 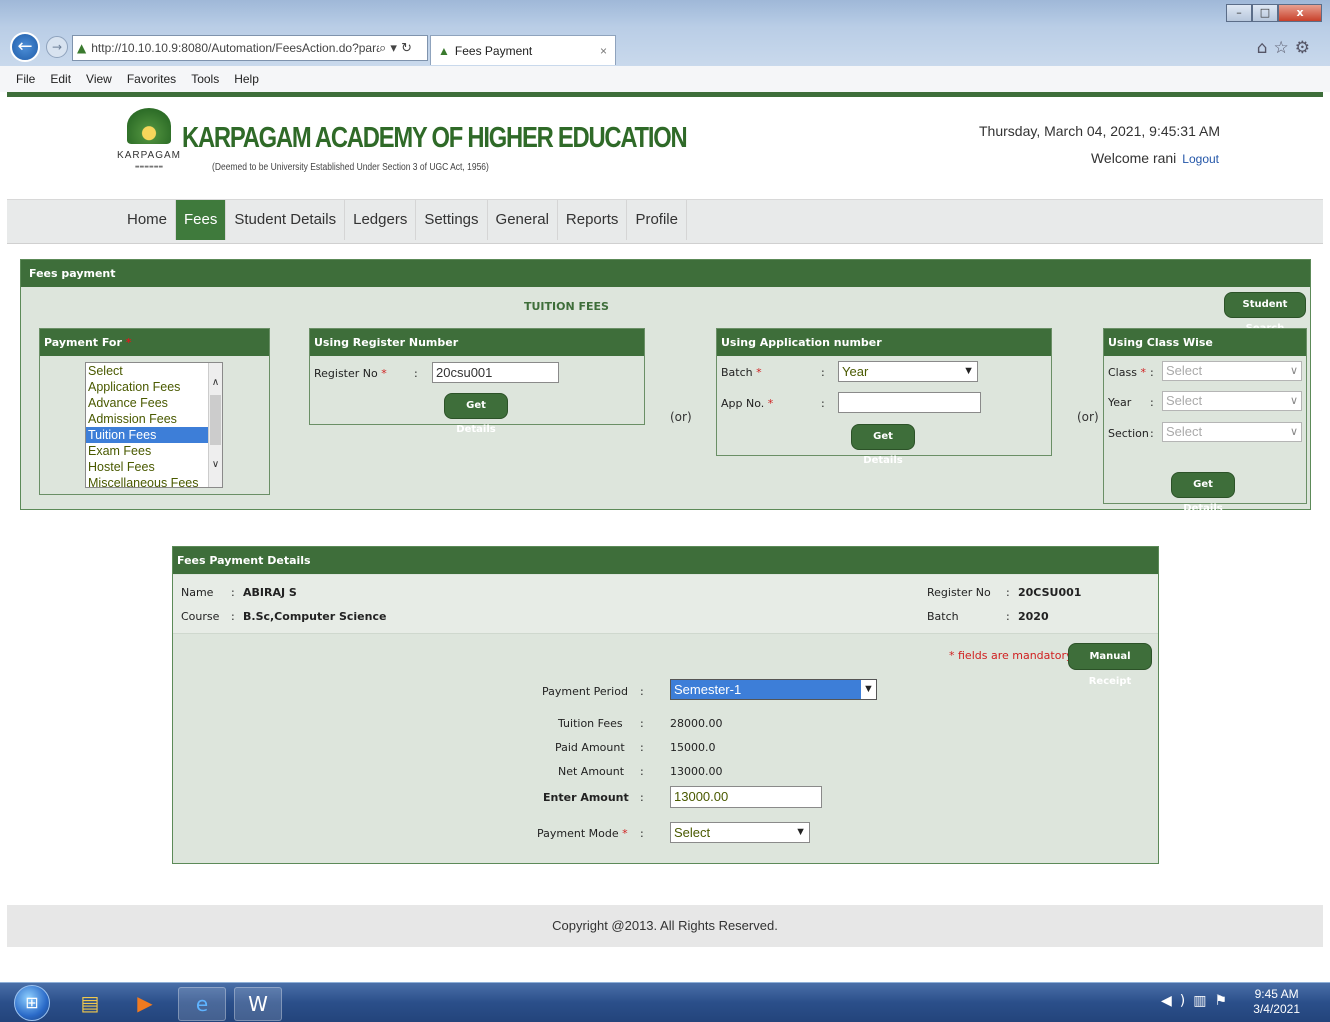 I want to click on forward-arrow-icon: →, so click(x=57, y=47).